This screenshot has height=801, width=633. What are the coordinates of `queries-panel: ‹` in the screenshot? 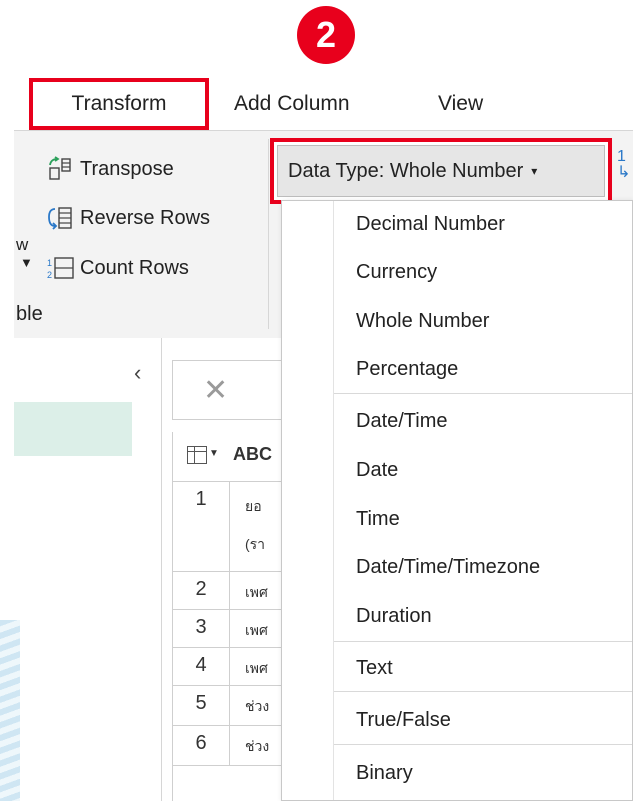 It's located at (88, 569).